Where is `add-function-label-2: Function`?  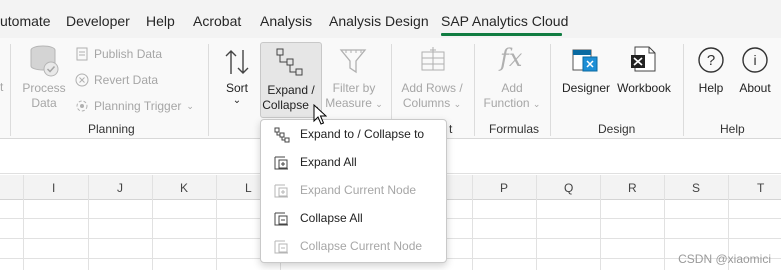
add-function-label-2: Function is located at coordinates (506, 103).